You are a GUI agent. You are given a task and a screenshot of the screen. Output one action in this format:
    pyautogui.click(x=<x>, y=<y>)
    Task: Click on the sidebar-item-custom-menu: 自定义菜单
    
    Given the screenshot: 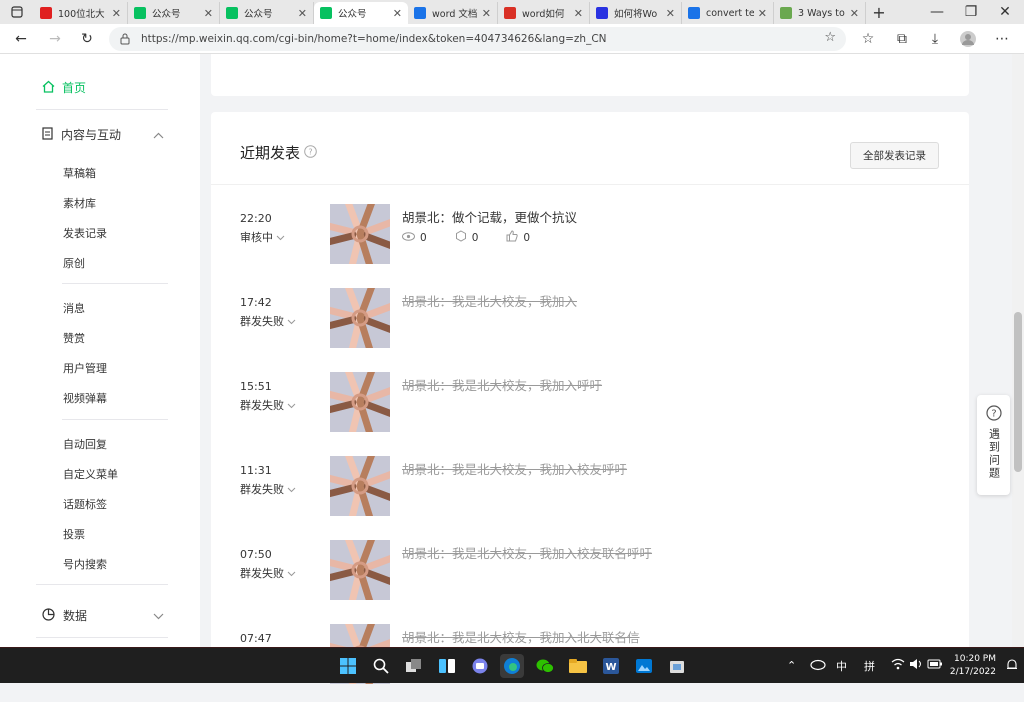 What is the action you would take?
    pyautogui.click(x=90, y=474)
    